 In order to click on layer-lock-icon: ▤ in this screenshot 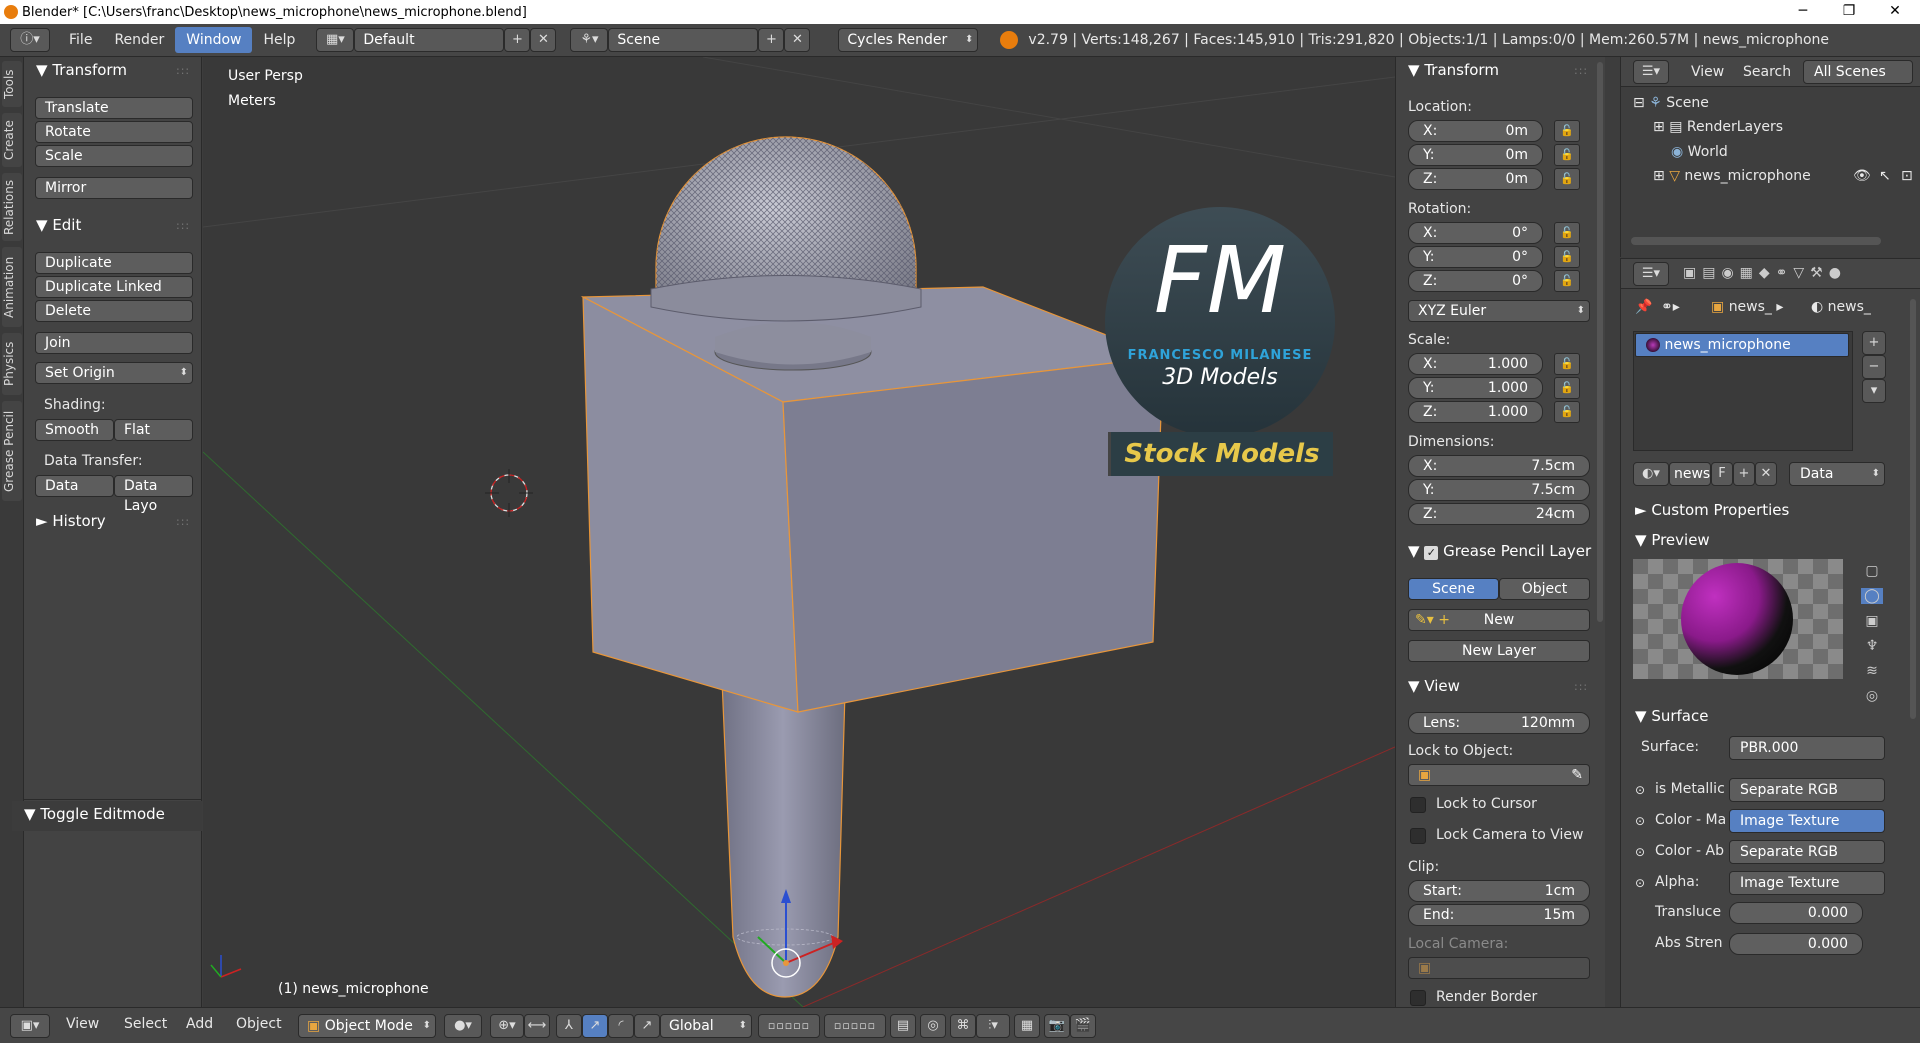, I will do `click(903, 1026)`.